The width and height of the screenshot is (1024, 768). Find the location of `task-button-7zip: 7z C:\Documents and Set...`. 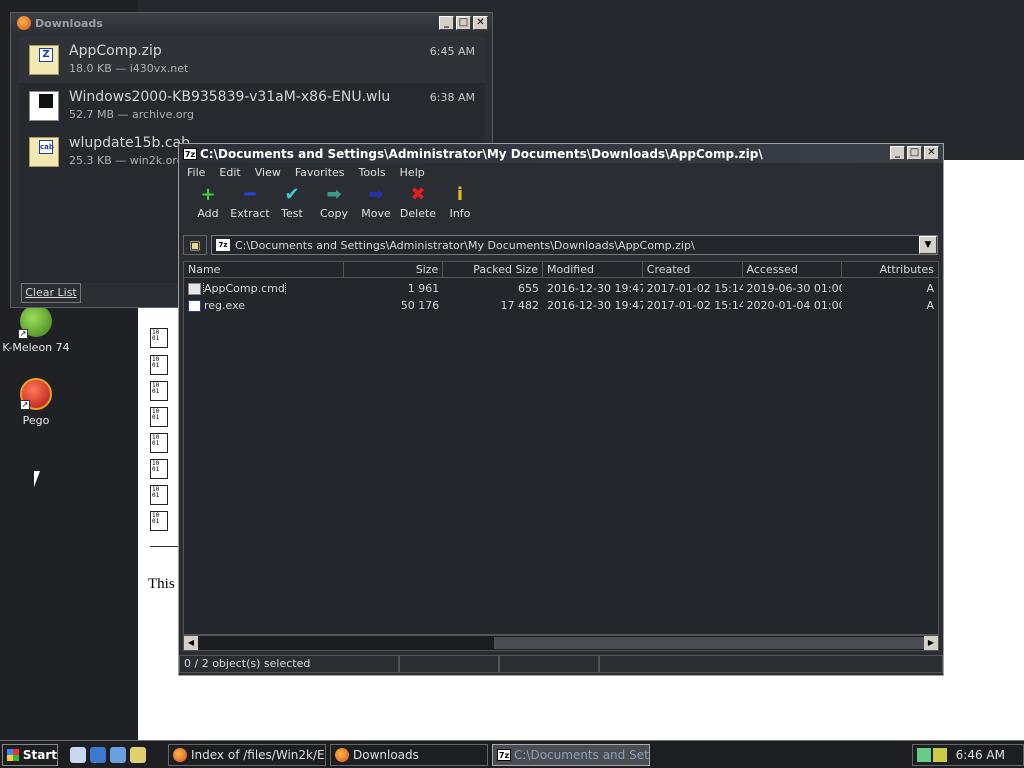

task-button-7zip: 7z C:\Documents and Set... is located at coordinates (571, 754).